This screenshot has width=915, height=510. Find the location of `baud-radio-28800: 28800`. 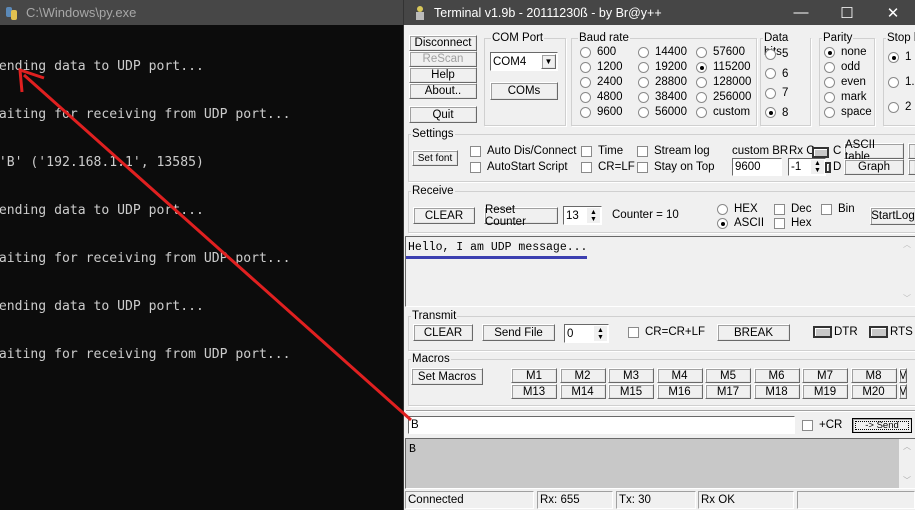

baud-radio-28800: 28800 is located at coordinates (662, 82).